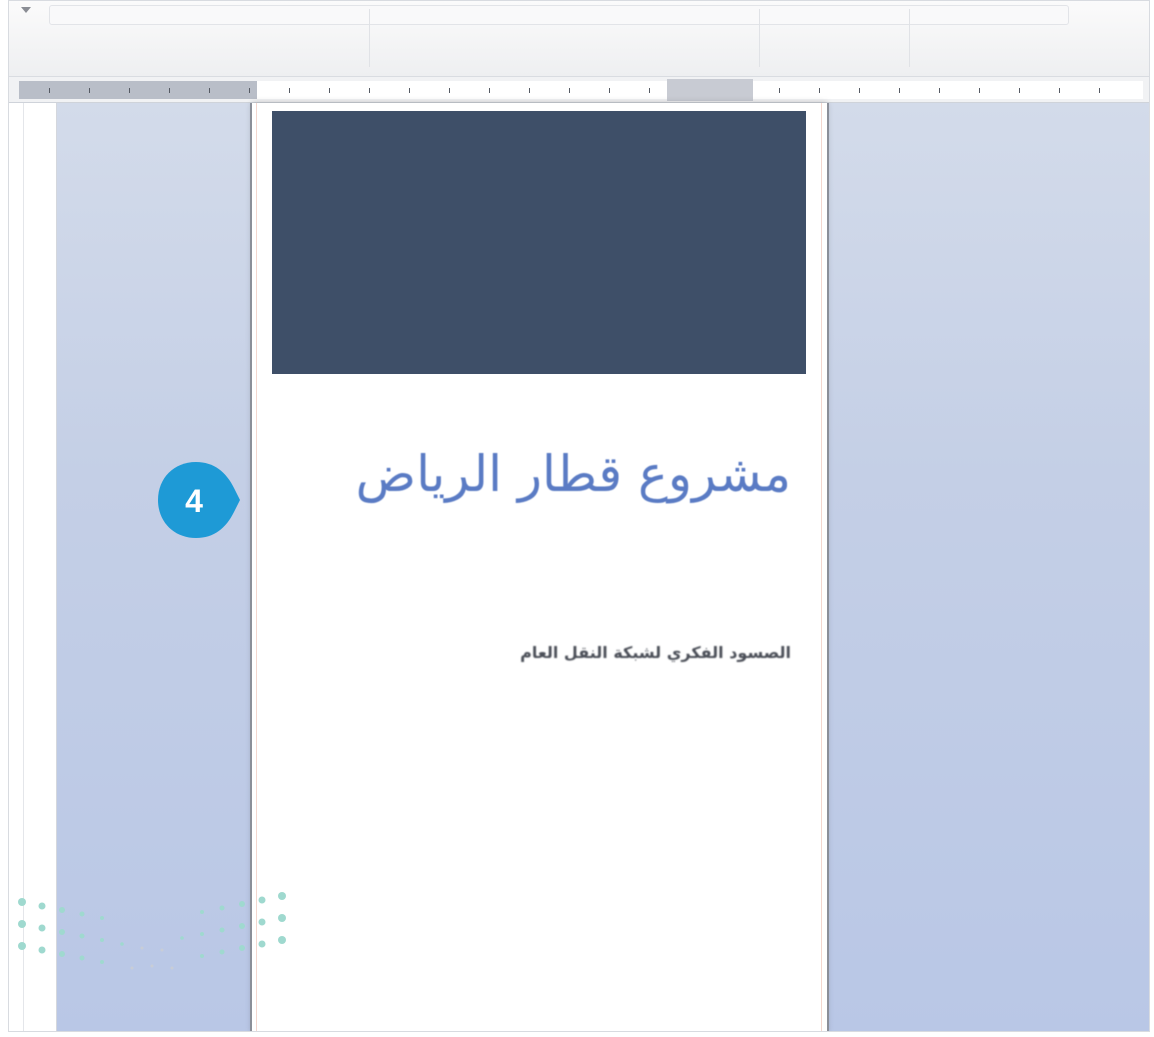  I want to click on document-subtitle: الصسود الفكري لشبكة النقل العام, so click(571, 652).